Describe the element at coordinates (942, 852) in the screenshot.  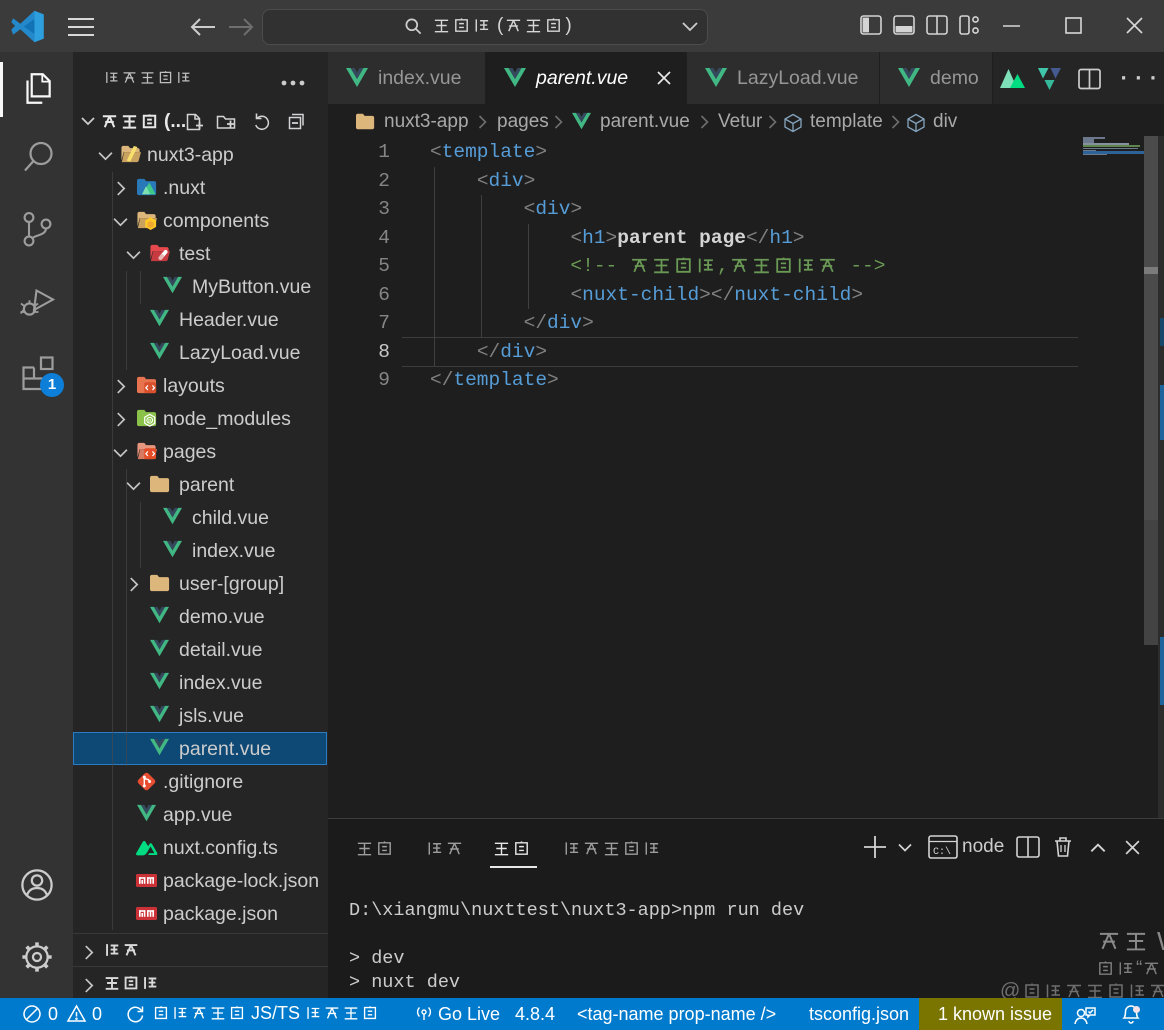
I see `svg-text: C:\` at that location.